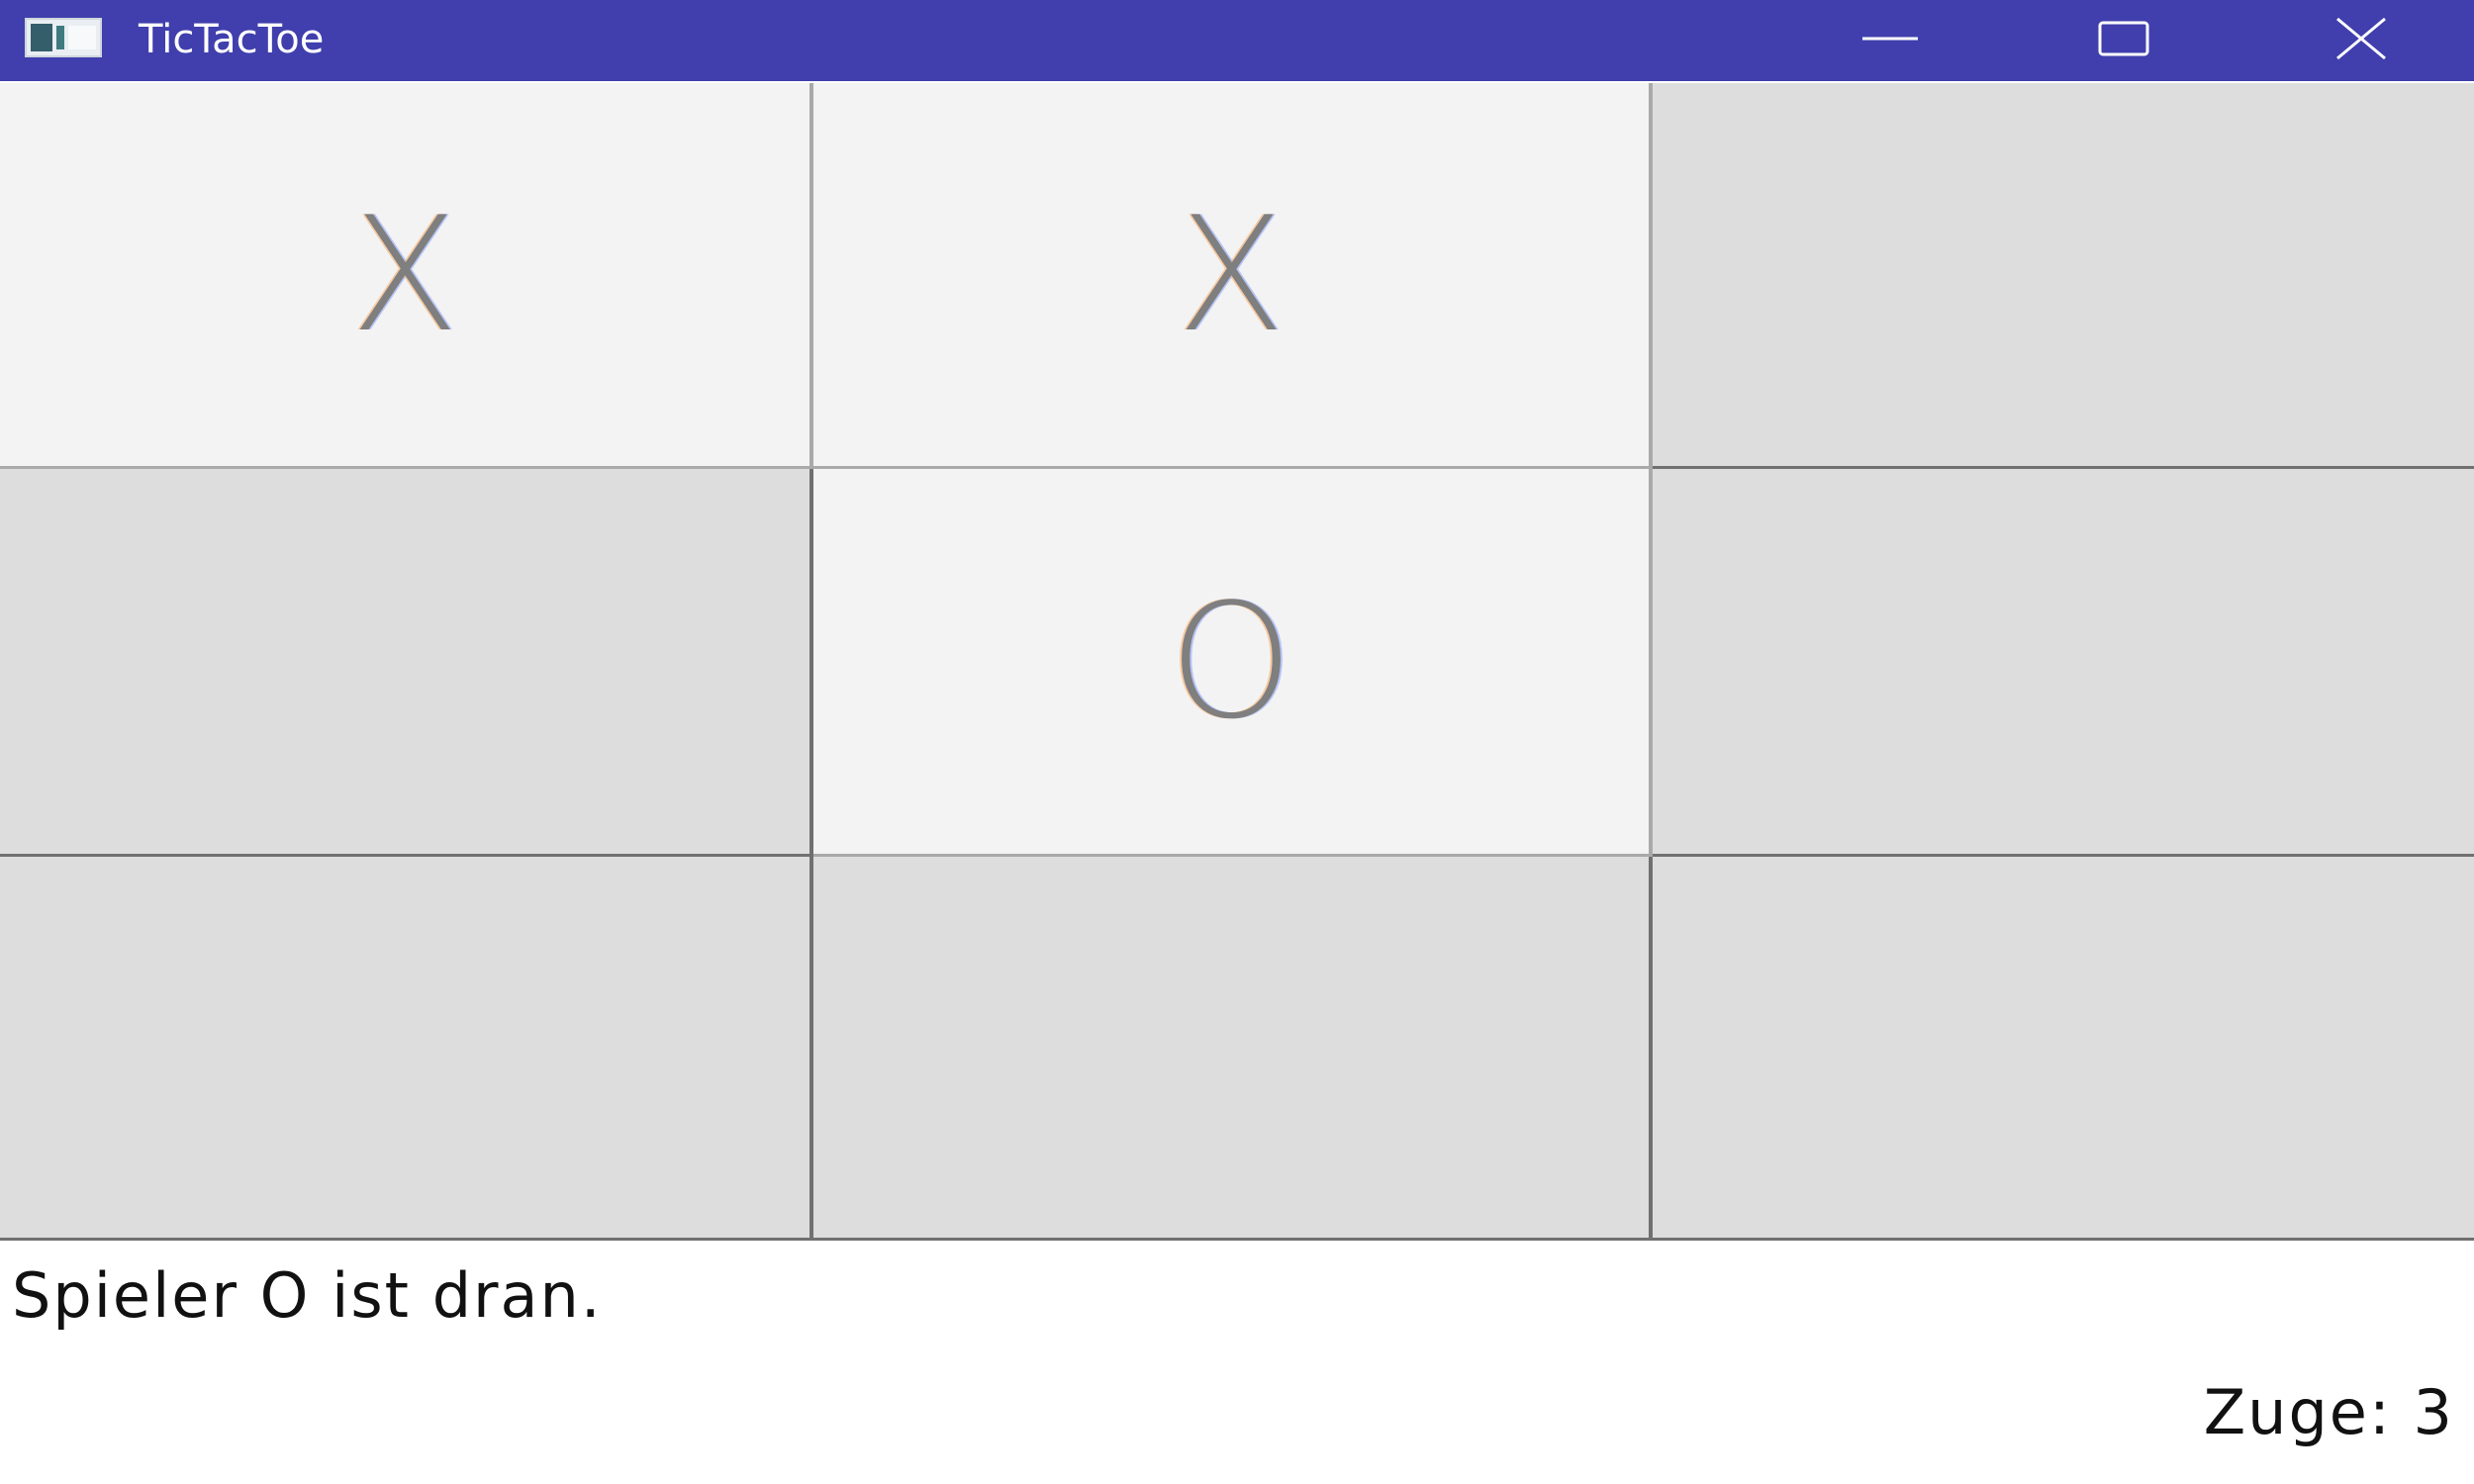 This screenshot has height=1484, width=2474. What do you see at coordinates (1237, 40) in the screenshot?
I see `title-bar: TicTacToe` at bounding box center [1237, 40].